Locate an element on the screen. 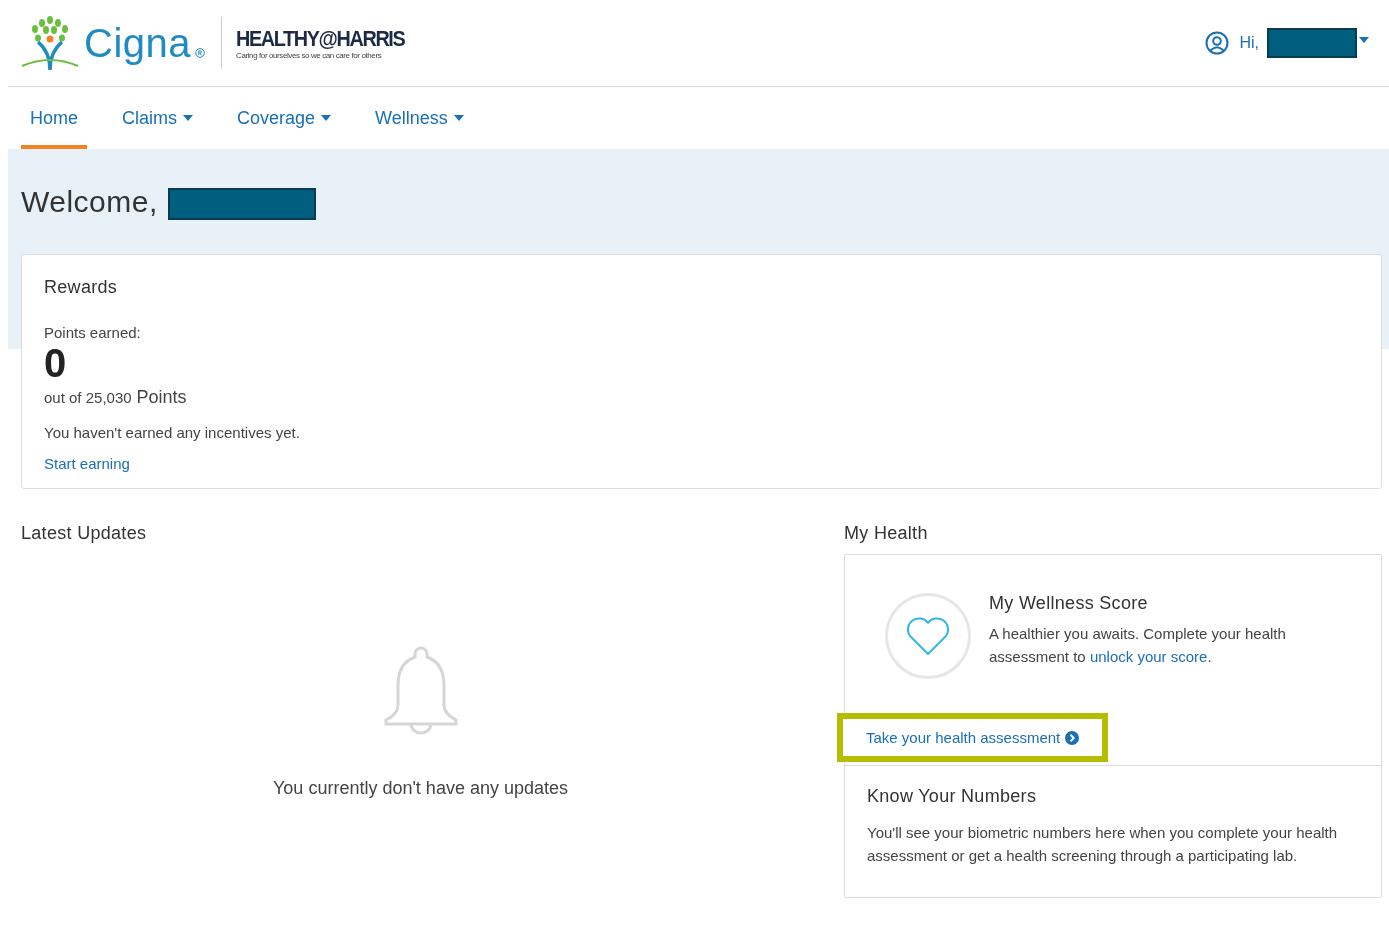 Image resolution: width=1389 pixels, height=941 pixels. points-label: Points earned: is located at coordinates (92, 332).